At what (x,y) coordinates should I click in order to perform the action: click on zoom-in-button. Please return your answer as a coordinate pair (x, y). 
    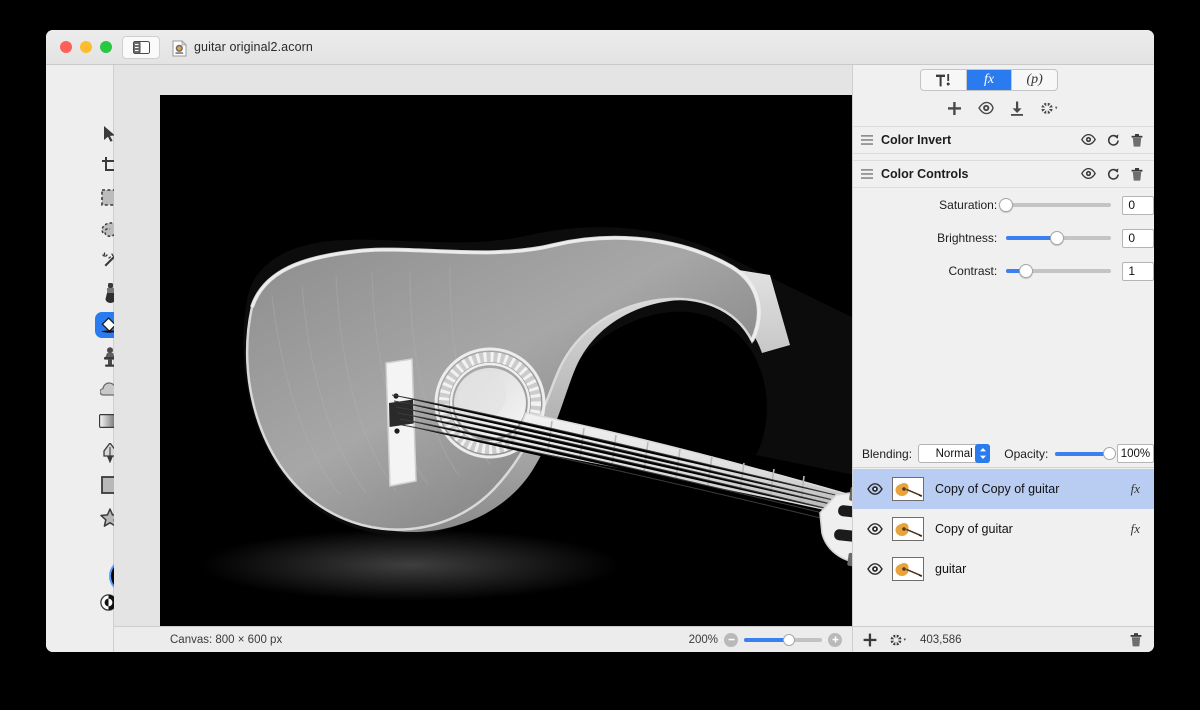
    Looking at the image, I should click on (835, 639).